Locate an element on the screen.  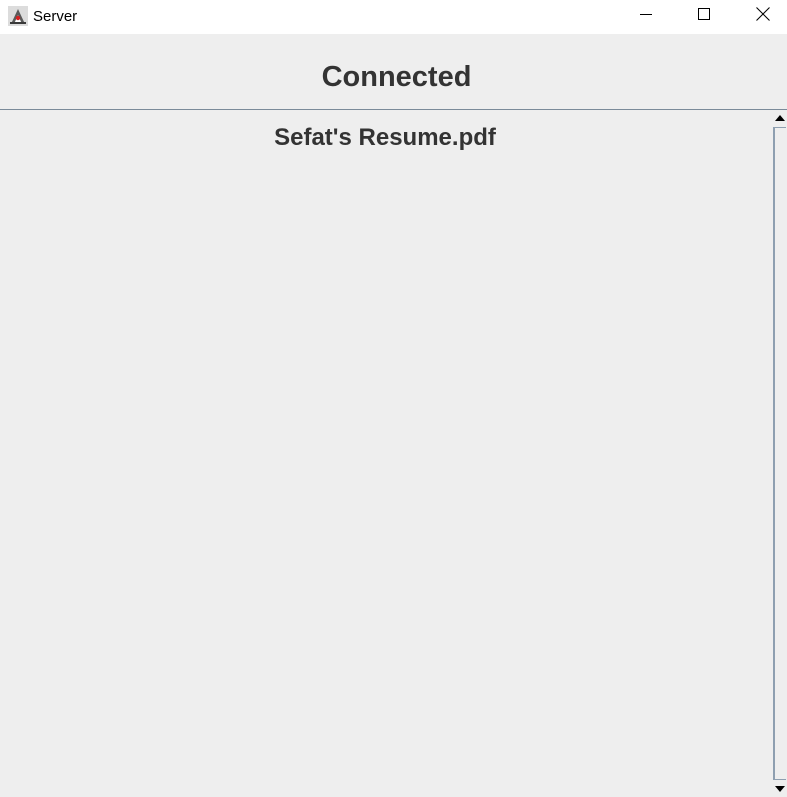
scroll-up-arrow-icon is located at coordinates (779, 118).